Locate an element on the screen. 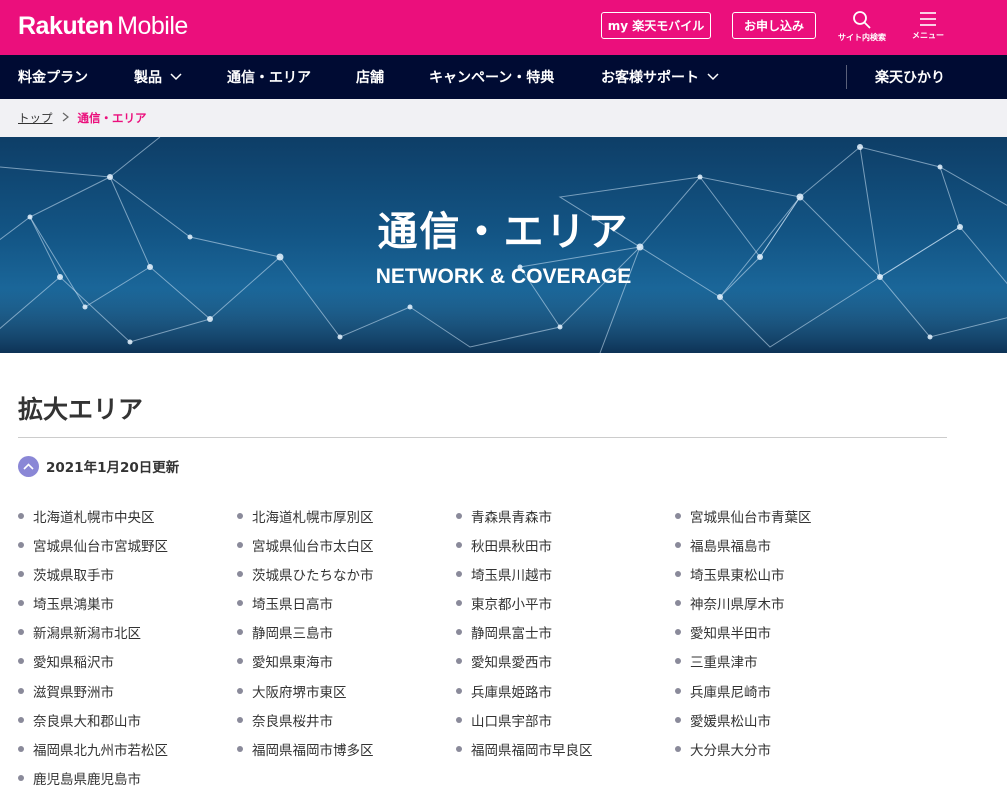 This screenshot has width=1007, height=796. area-name: 山口県宇部市 is located at coordinates (511, 721).